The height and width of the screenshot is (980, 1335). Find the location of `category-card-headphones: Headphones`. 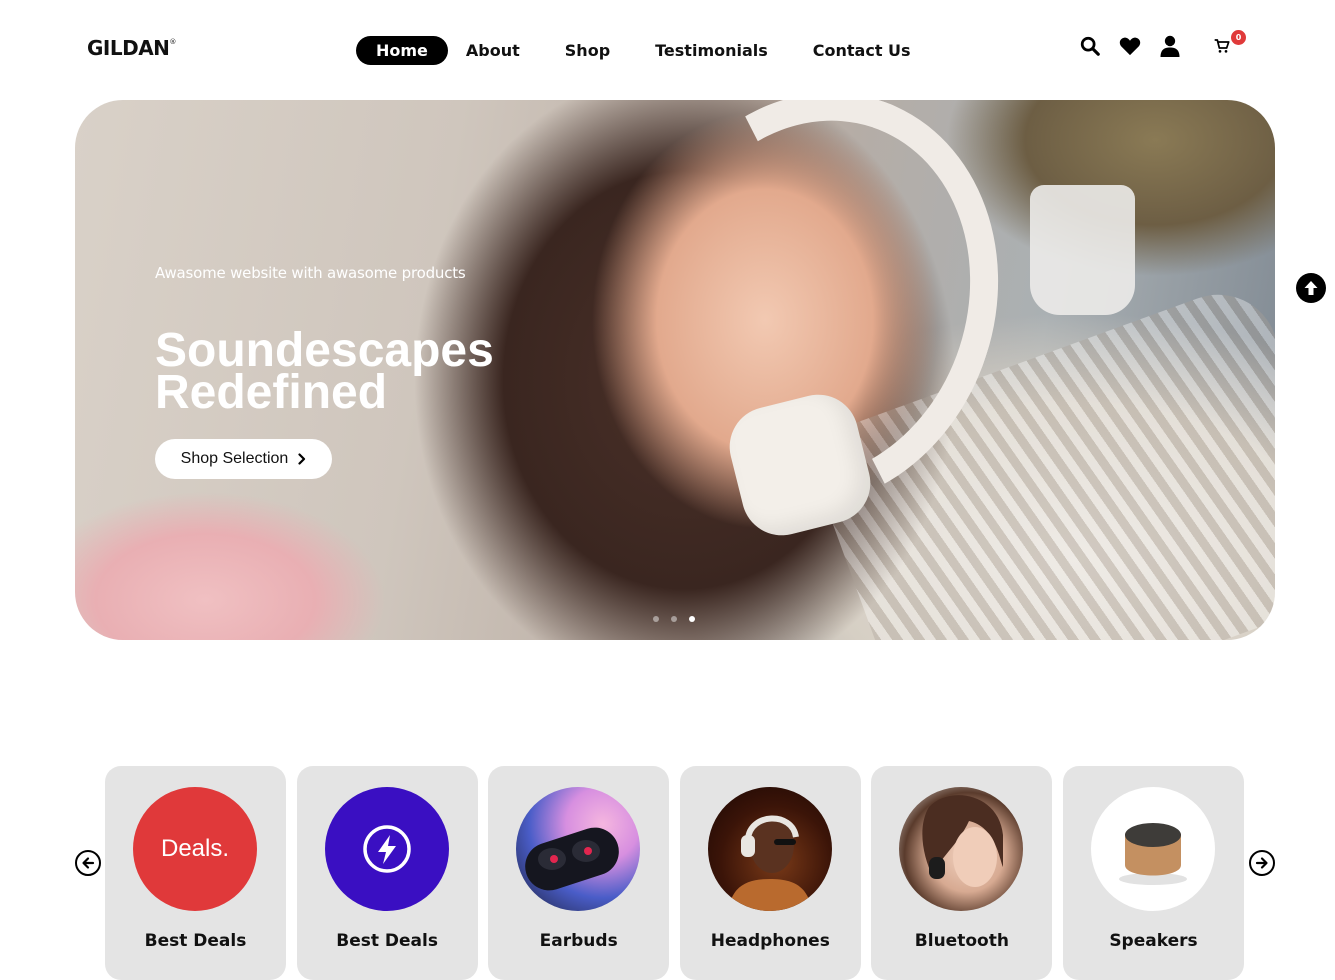

category-card-headphones: Headphones is located at coordinates (770, 873).